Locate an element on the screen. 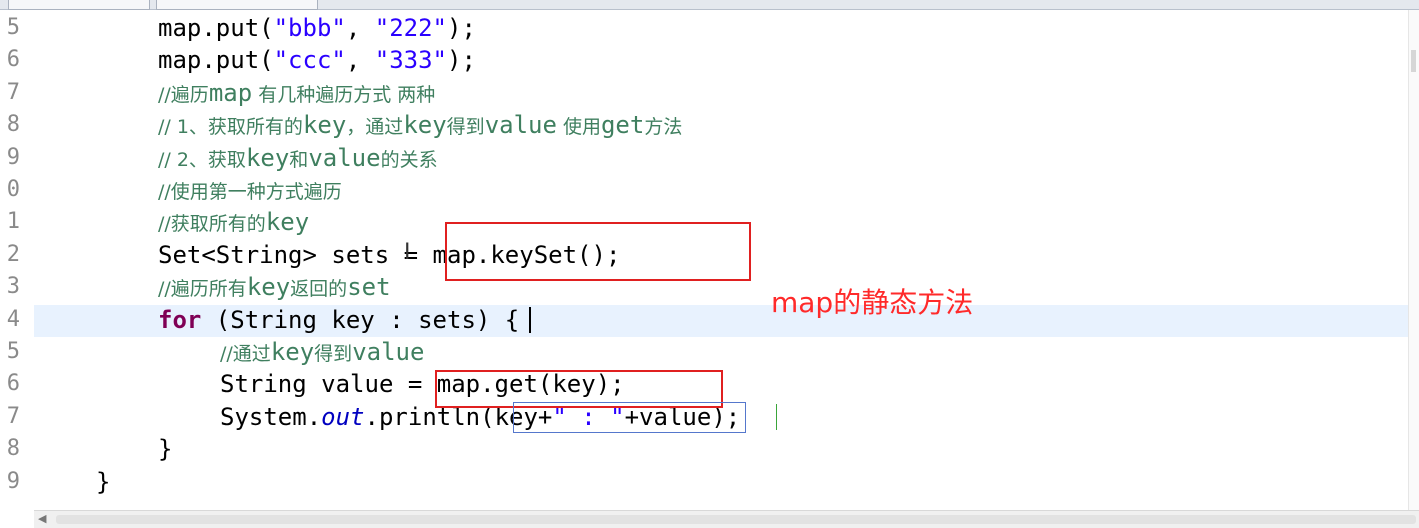  editor-tab-bar is located at coordinates (709, 5).